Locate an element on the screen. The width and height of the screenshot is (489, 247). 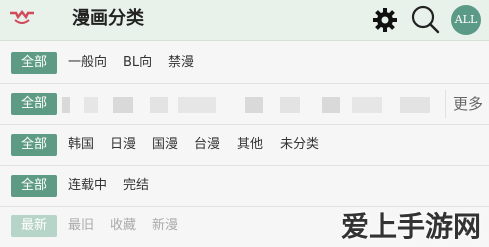
filter-tag: 未分类 is located at coordinates (299, 145).